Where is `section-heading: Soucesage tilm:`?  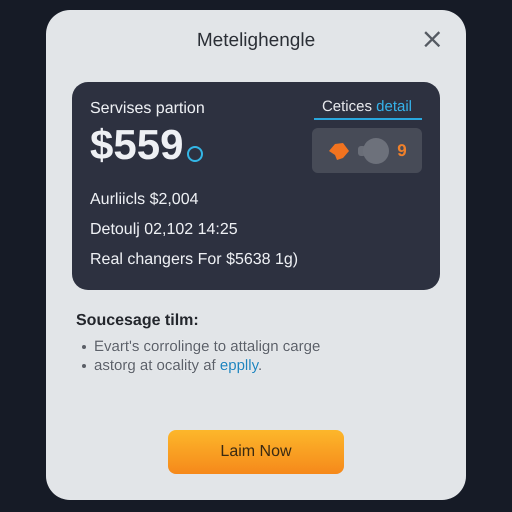
section-heading: Soucesage tilm: is located at coordinates (138, 321).